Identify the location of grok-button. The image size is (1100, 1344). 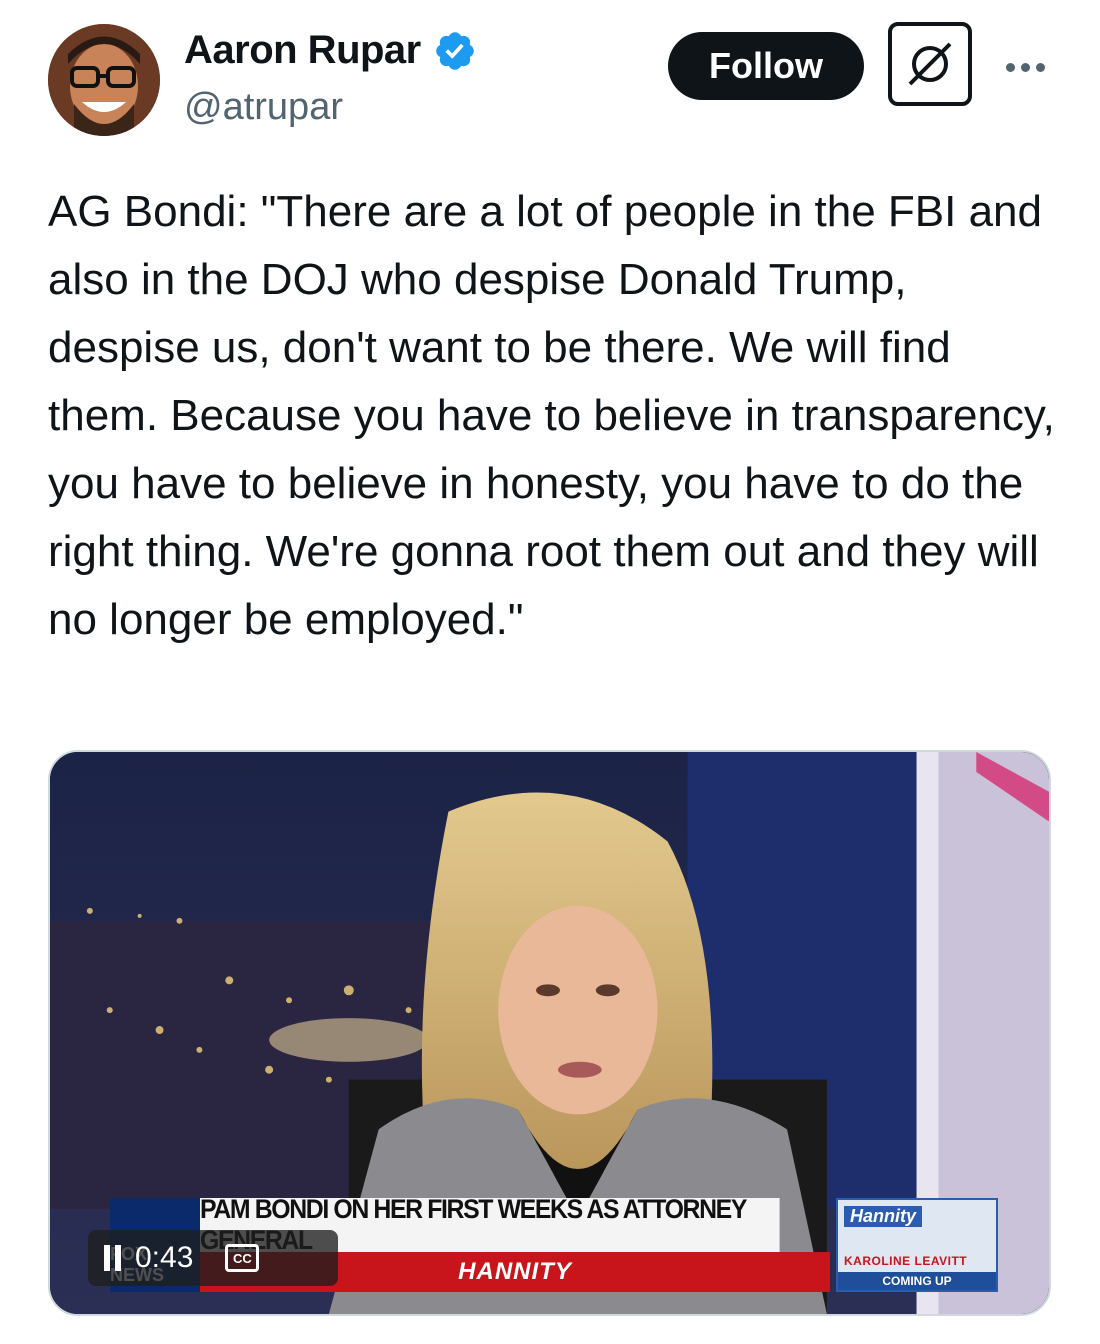
(930, 64).